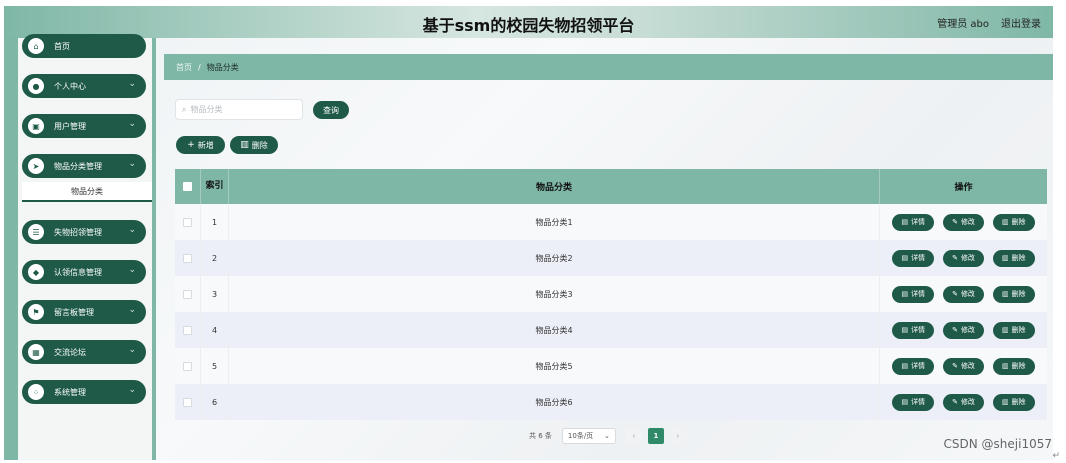  What do you see at coordinates (554, 186) in the screenshot?
I see `header-category: 物品分类` at bounding box center [554, 186].